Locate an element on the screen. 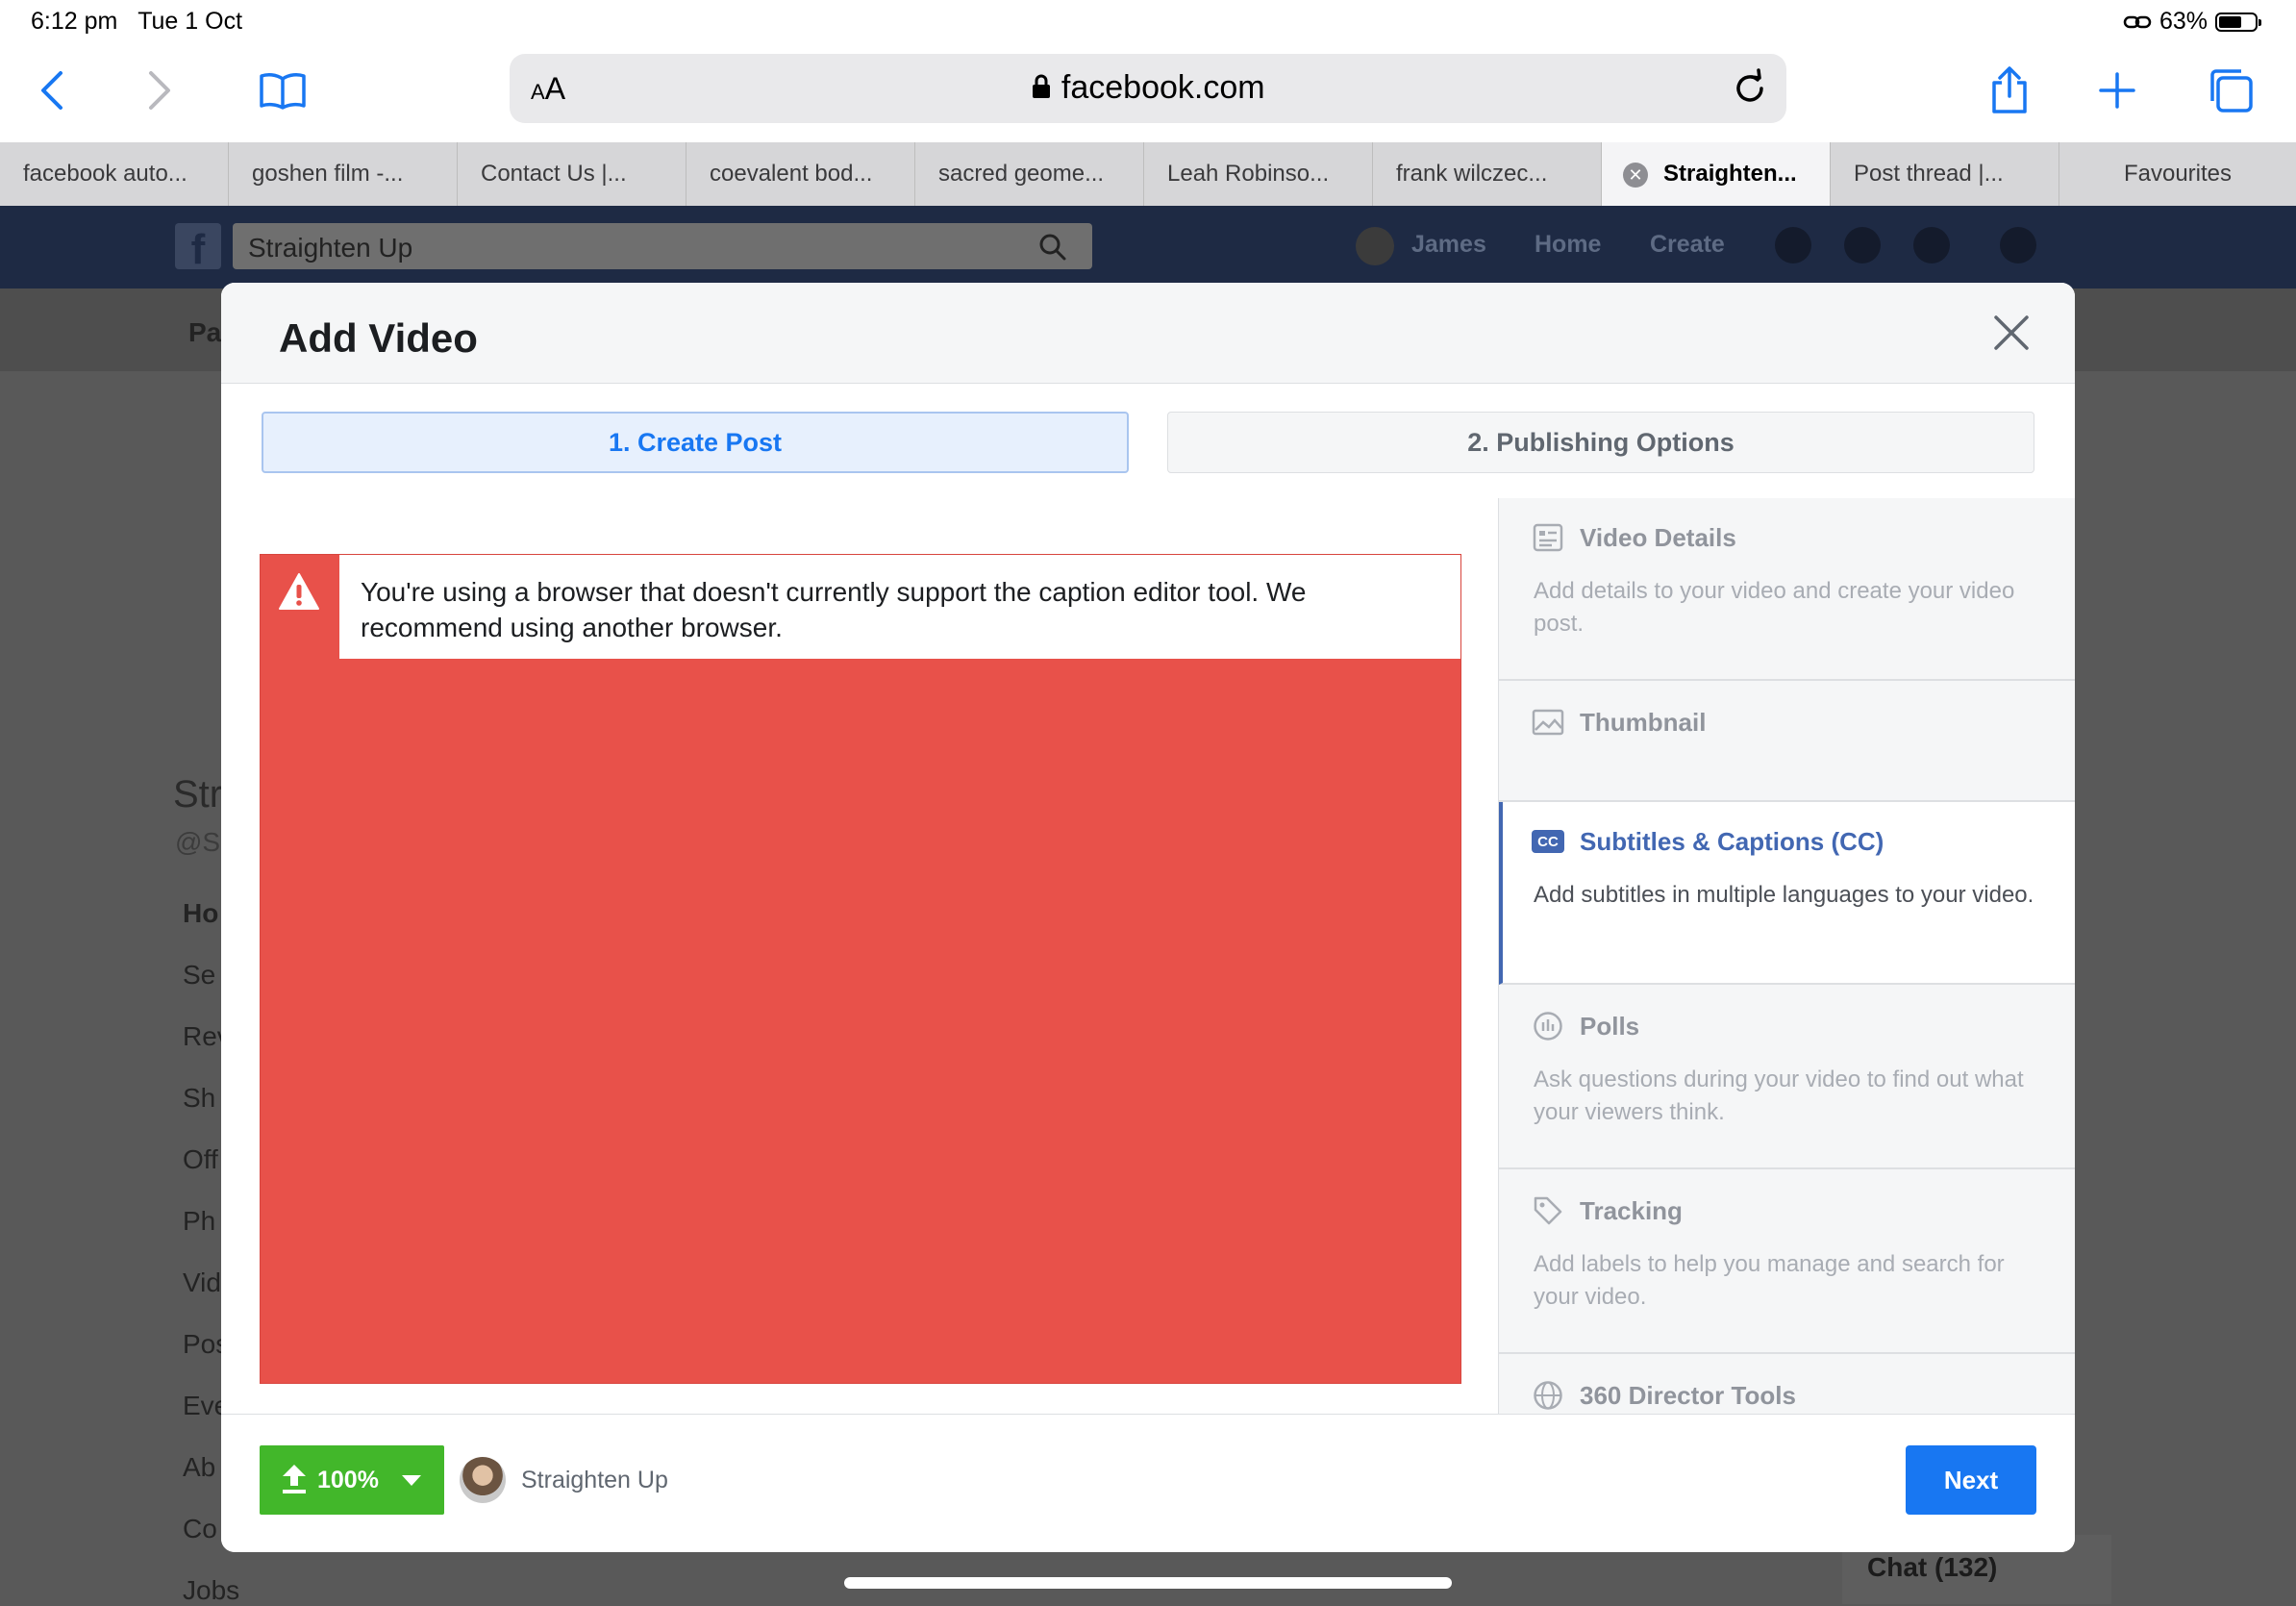 This screenshot has width=2296, height=1606. sidebar-item-title: Video Details is located at coordinates (1658, 537).